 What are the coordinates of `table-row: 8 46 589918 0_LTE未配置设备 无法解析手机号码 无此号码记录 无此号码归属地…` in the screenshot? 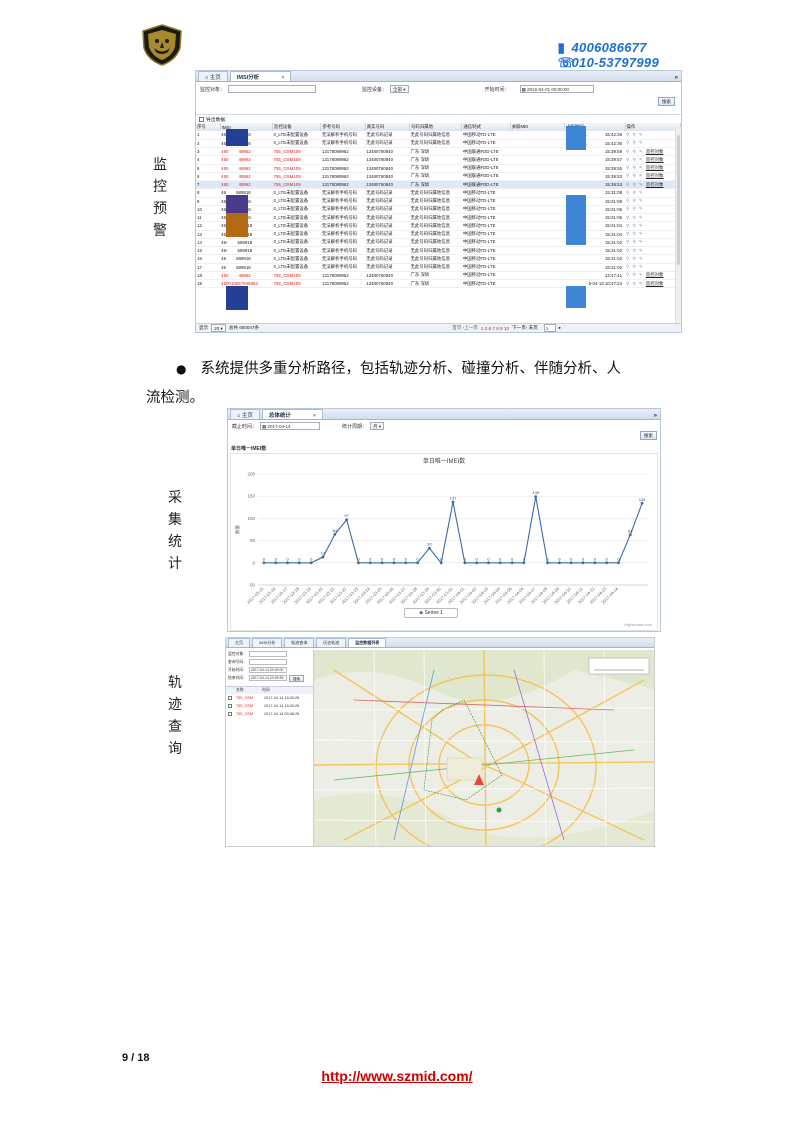 It's located at (438, 193).